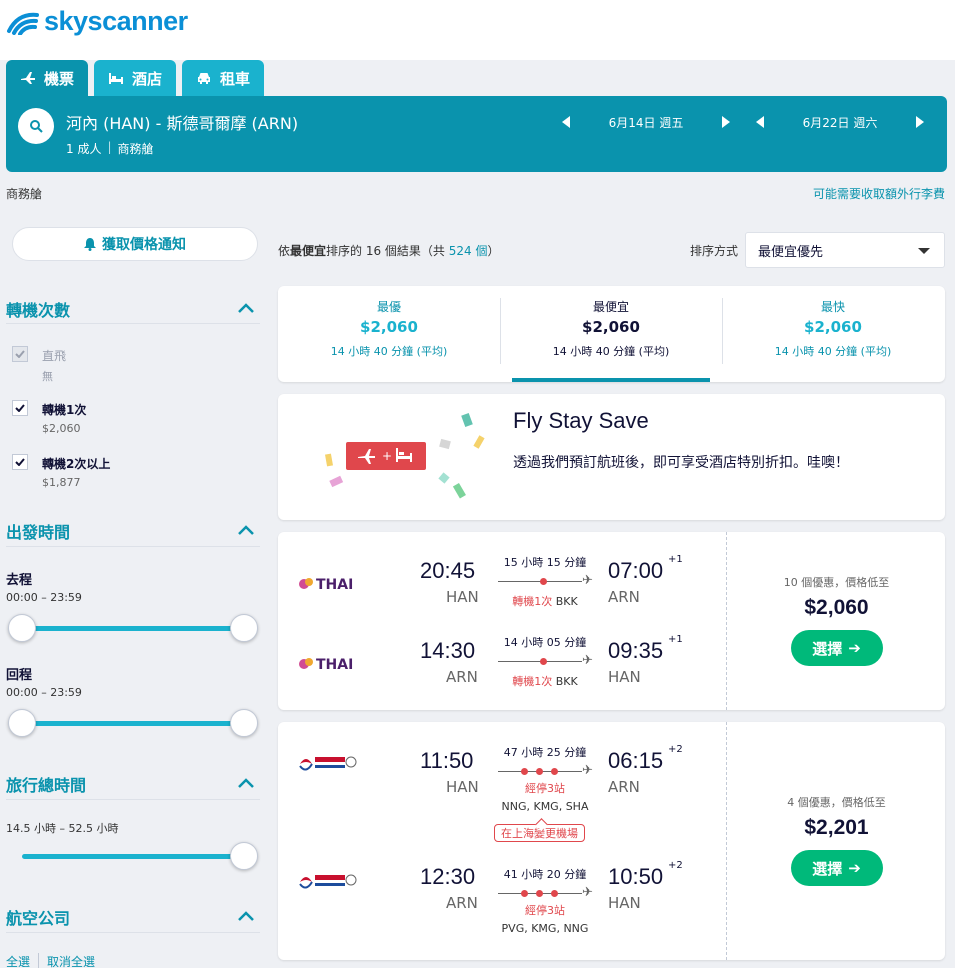 This screenshot has width=955, height=968. I want to click on depart-prev-button, so click(566, 122).